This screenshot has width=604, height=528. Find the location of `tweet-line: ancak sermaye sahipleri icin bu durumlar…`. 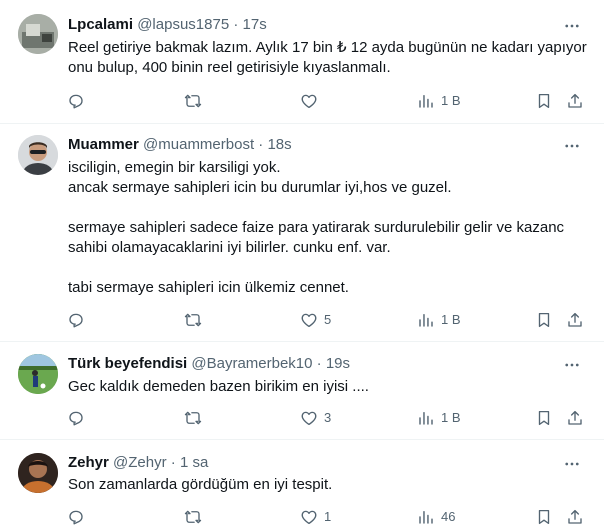

tweet-line: ancak sermaye sahipleri icin bu durumlar… is located at coordinates (260, 187).